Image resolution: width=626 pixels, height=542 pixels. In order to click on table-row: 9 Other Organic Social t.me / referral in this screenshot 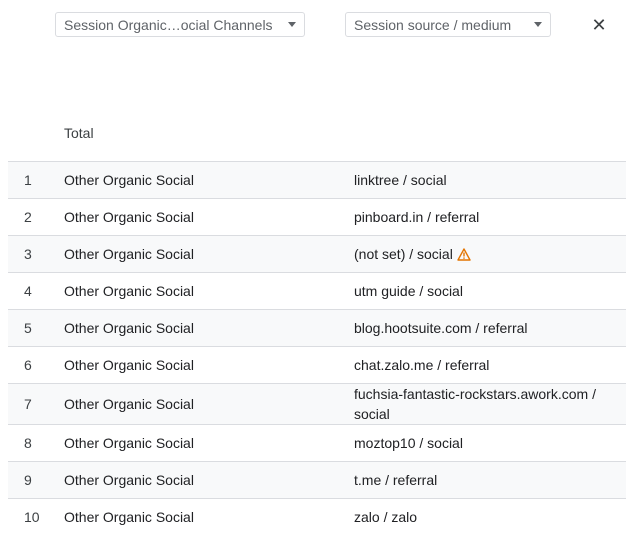, I will do `click(317, 479)`.